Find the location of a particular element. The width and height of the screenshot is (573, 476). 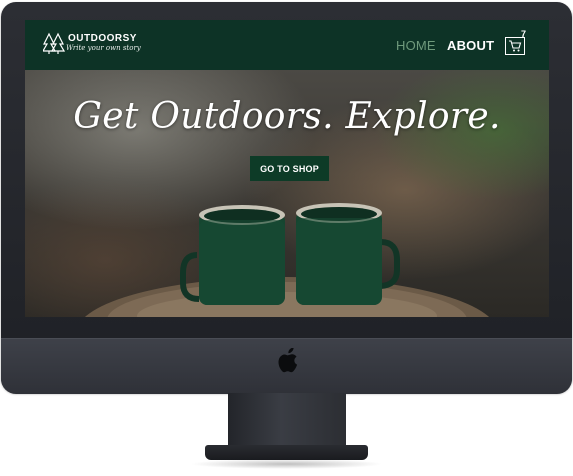

brand-tagline: Write your own story is located at coordinates (103, 48).